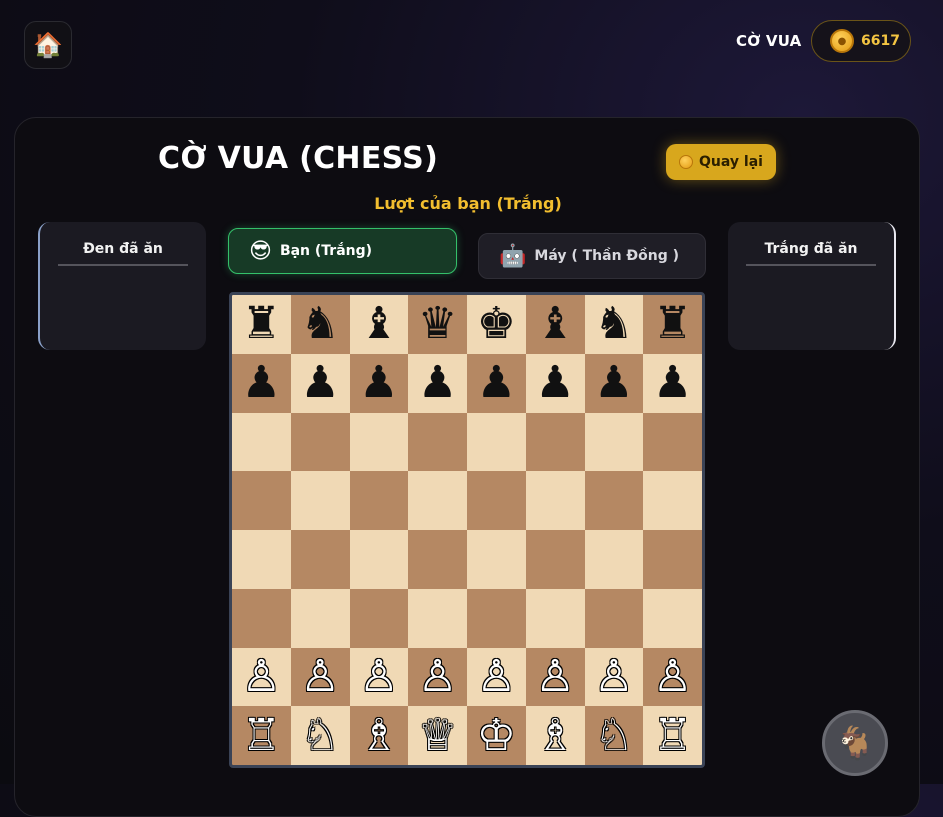 This screenshot has width=943, height=817. I want to click on square-c5, so click(379, 500).